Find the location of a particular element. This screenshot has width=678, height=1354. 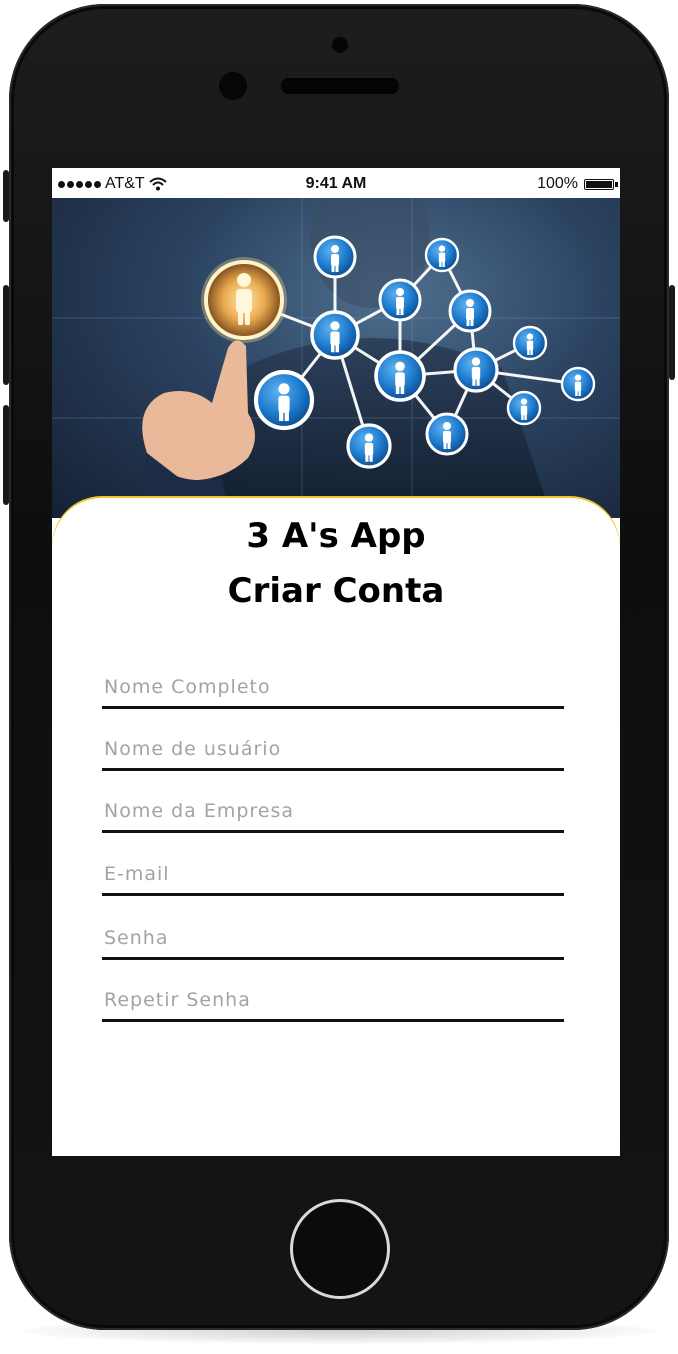

full-name-input is located at coordinates (329, 687).